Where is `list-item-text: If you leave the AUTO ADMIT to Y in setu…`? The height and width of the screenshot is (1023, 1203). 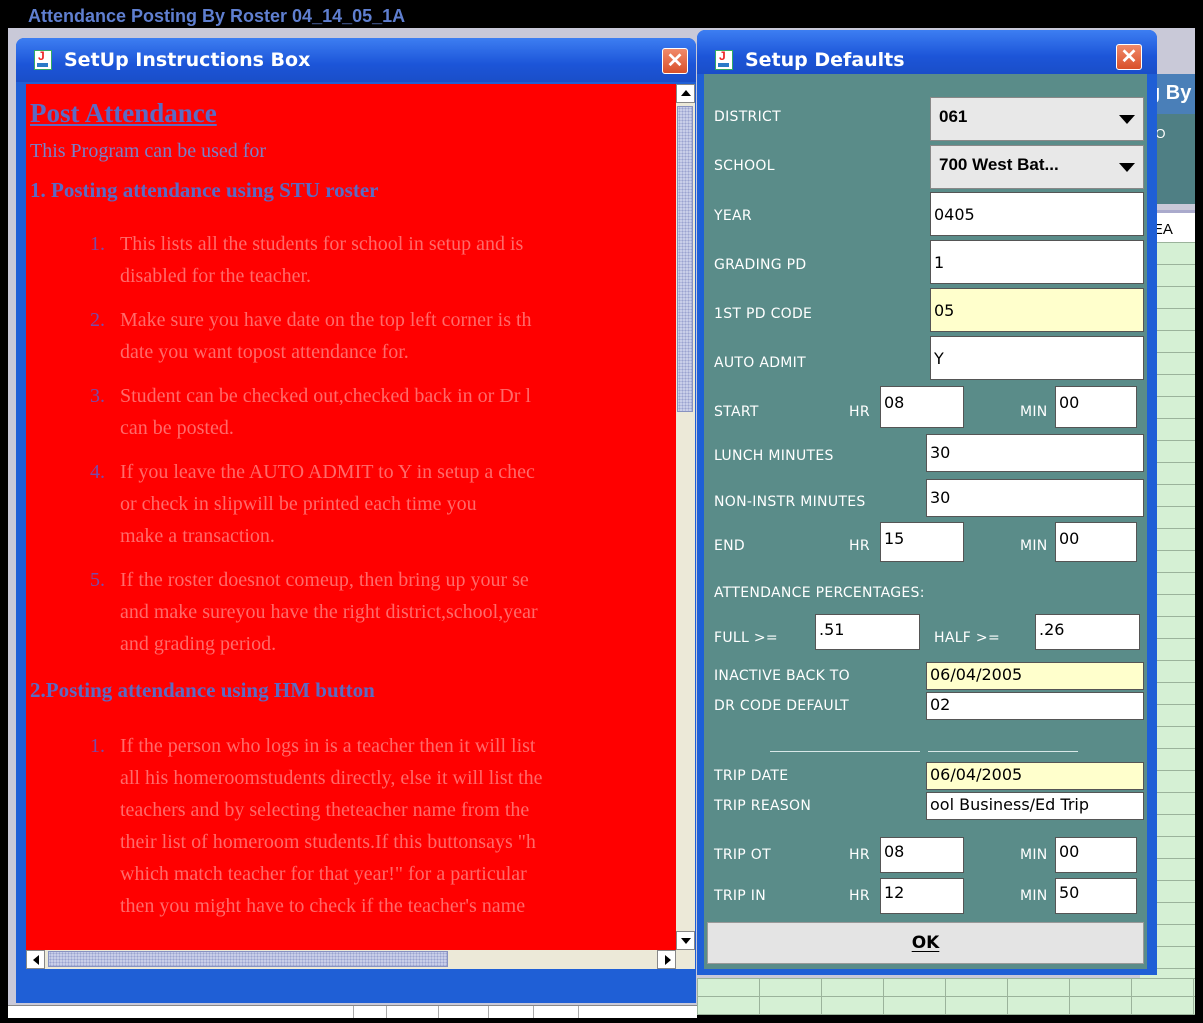
list-item-text: If you leave the AUTO ADMIT to Y in setu… is located at coordinates (327, 472).